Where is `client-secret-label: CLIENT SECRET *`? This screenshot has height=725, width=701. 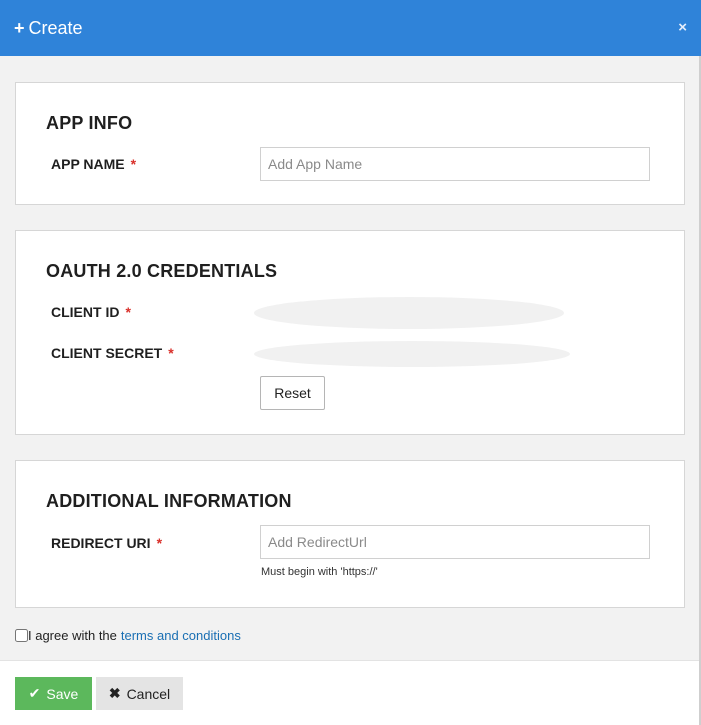 client-secret-label: CLIENT SECRET * is located at coordinates (112, 353).